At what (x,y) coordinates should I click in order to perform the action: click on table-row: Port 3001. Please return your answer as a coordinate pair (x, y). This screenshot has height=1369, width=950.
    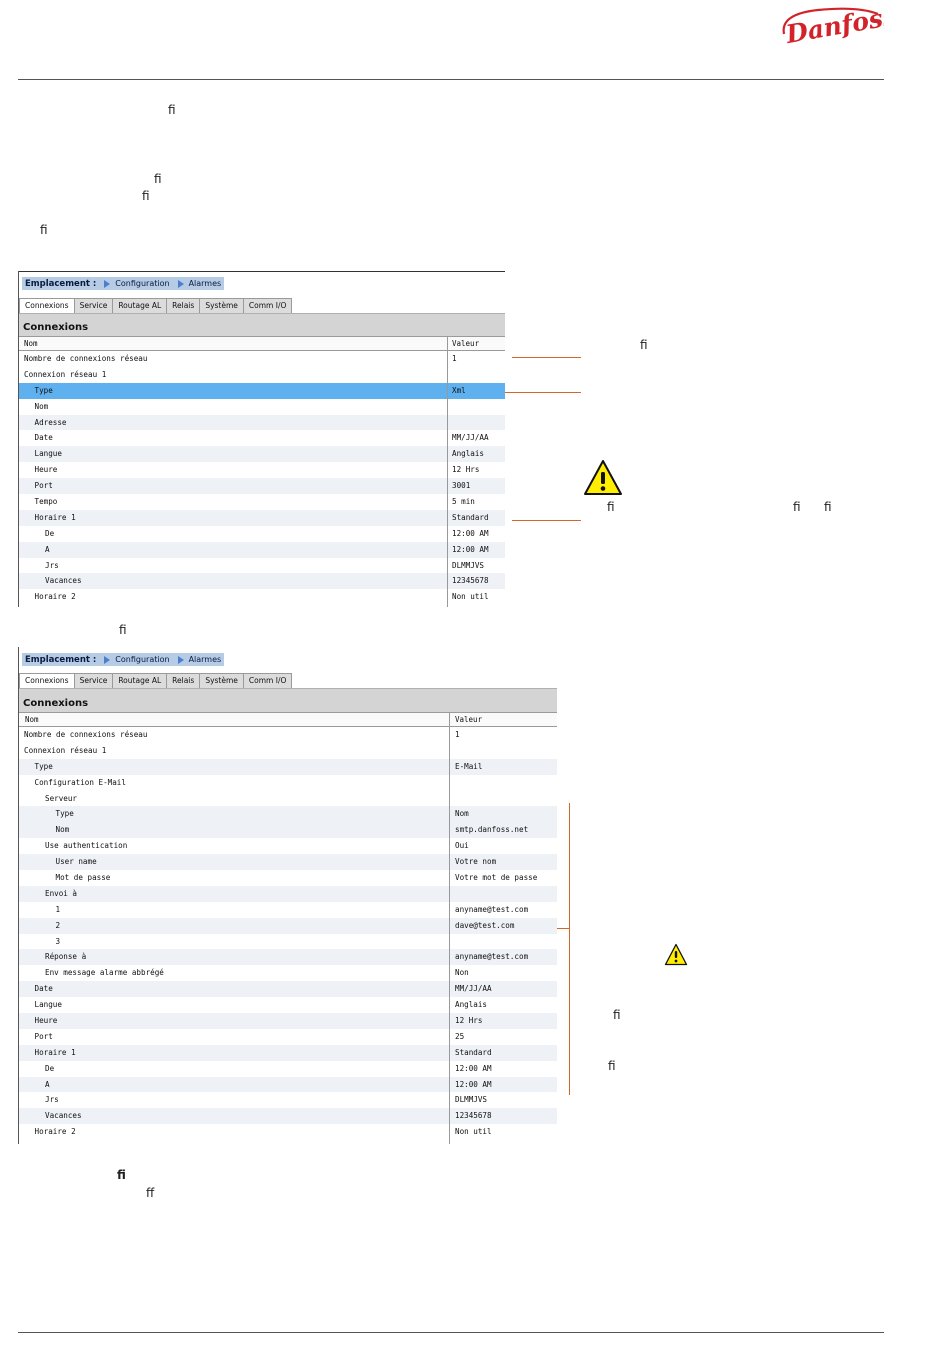
    Looking at the image, I should click on (262, 486).